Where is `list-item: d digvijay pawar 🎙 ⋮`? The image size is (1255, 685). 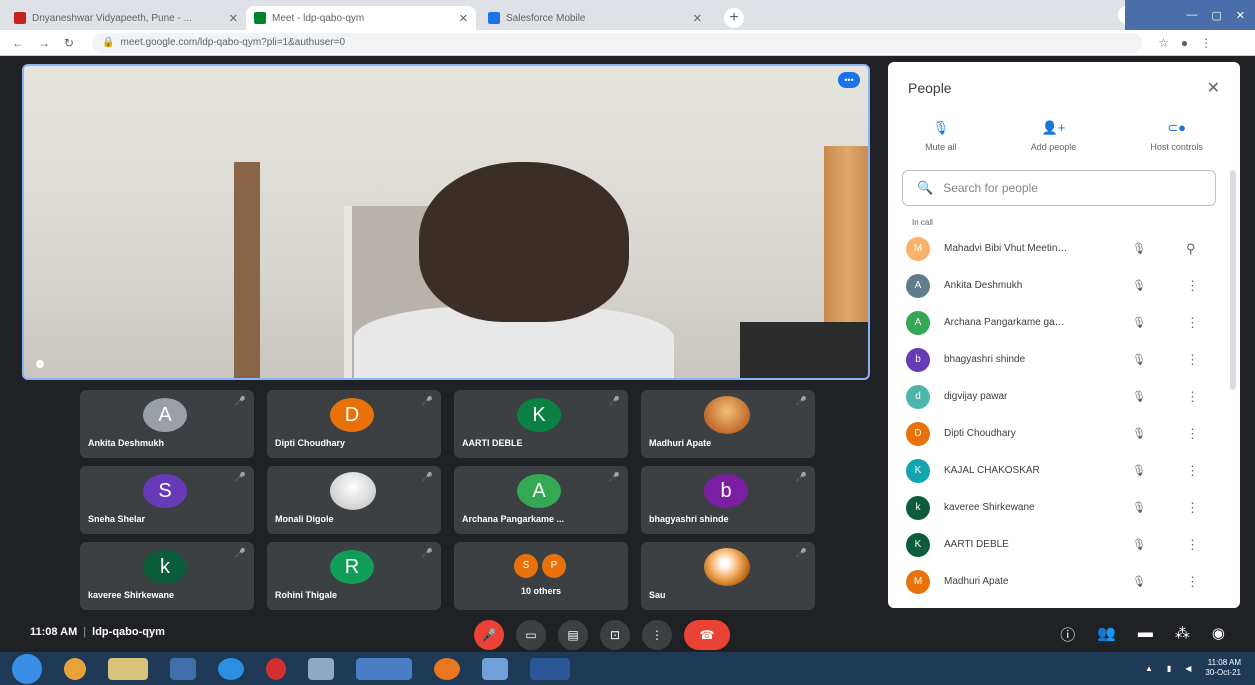 list-item: d digvijay pawar 🎙 ⋮ is located at coordinates (1064, 396).